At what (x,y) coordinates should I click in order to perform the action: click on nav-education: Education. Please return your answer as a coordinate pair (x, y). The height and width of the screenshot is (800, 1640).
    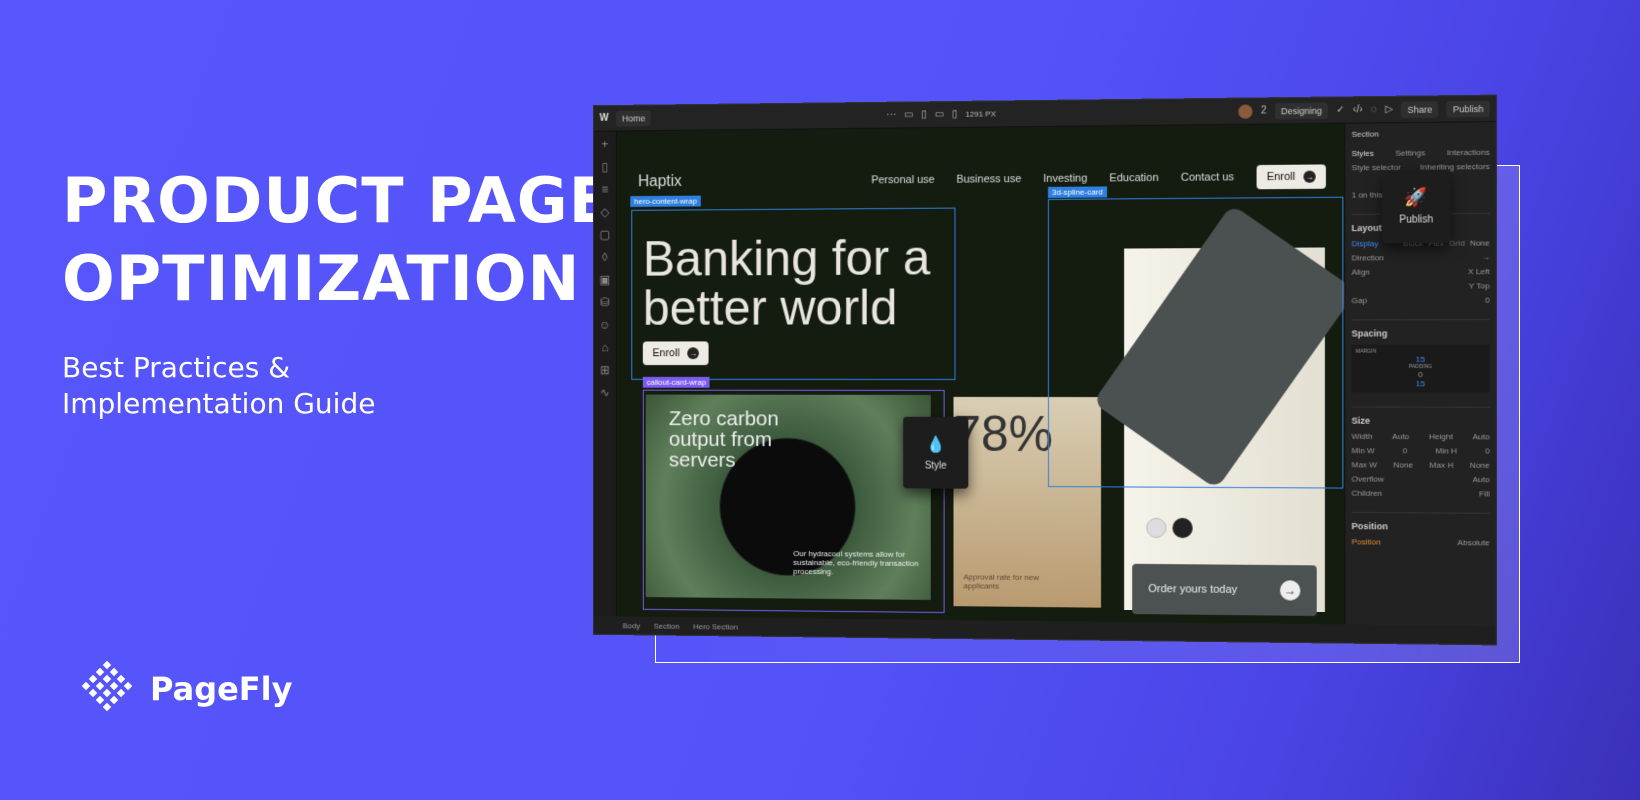
    Looking at the image, I should click on (1133, 178).